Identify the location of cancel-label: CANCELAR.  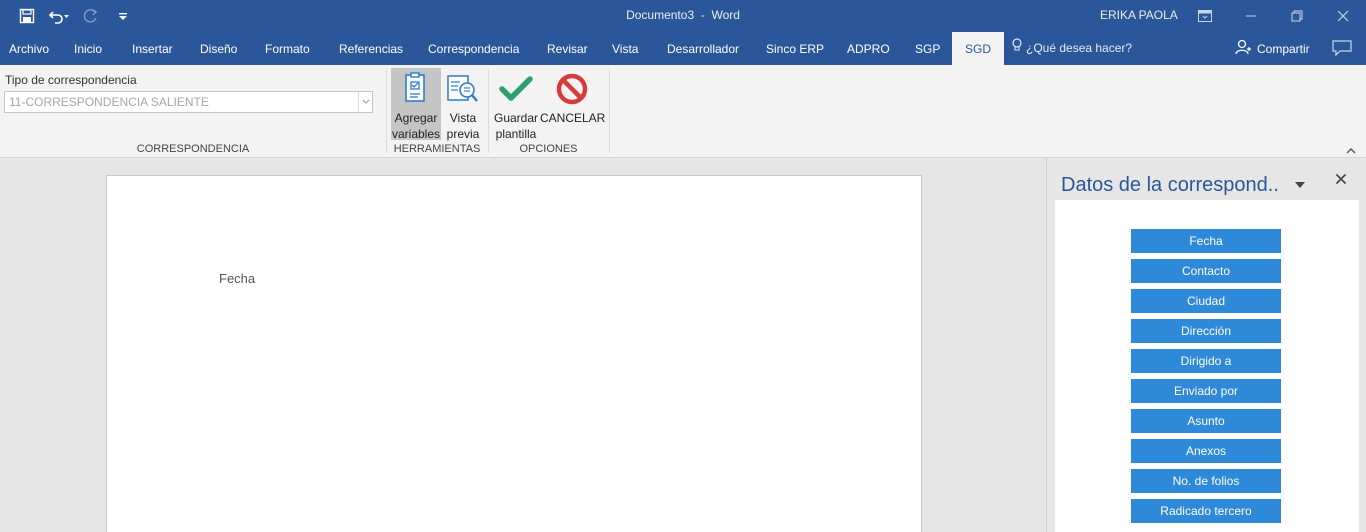
(573, 118).